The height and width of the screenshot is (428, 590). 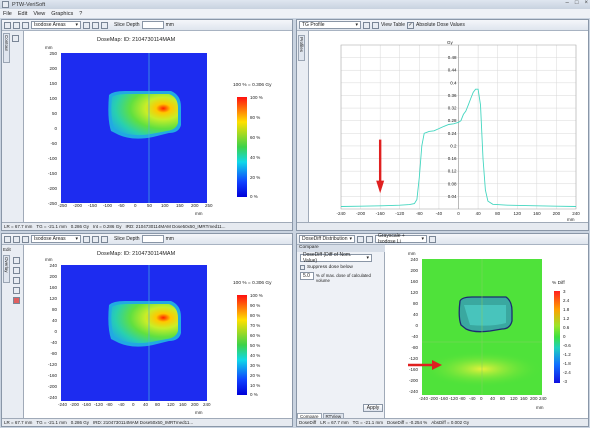 What do you see at coordinates (195, 205) in the screenshot?
I see `x-tick: 200` at bounding box center [195, 205].